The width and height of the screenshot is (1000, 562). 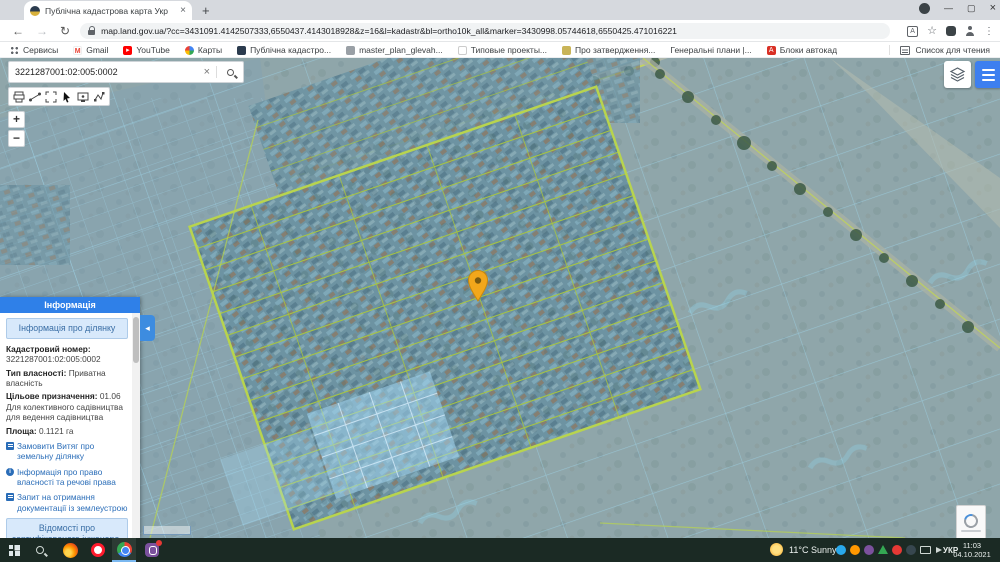 I want to click on network-display-icon, so click(x=925, y=550).